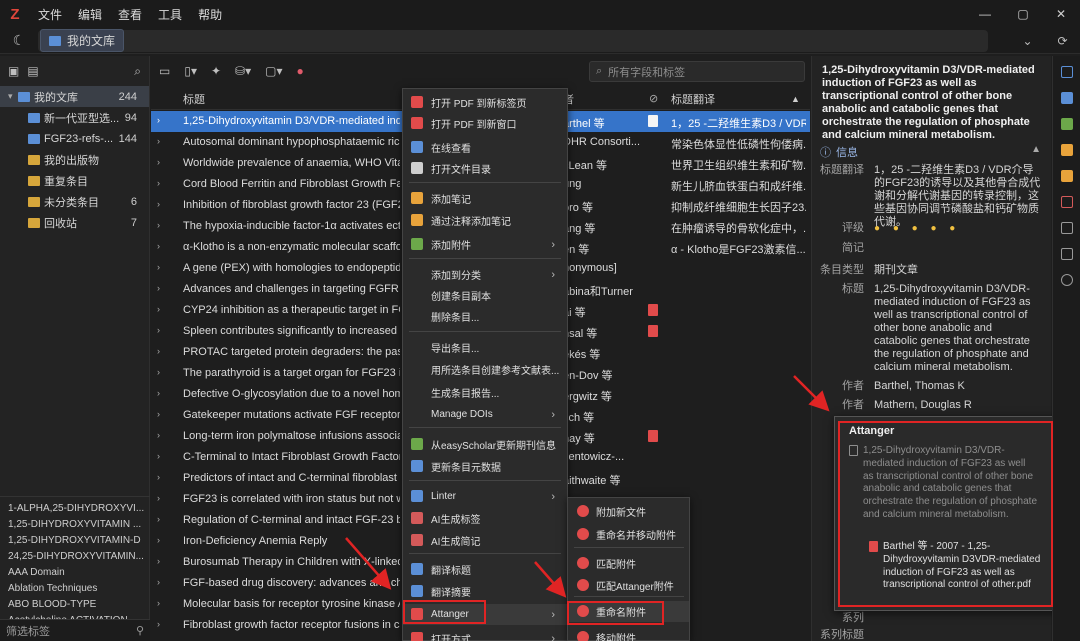 The width and height of the screenshot is (1080, 641). I want to click on attachment-column-icon: ⊘, so click(653, 98).